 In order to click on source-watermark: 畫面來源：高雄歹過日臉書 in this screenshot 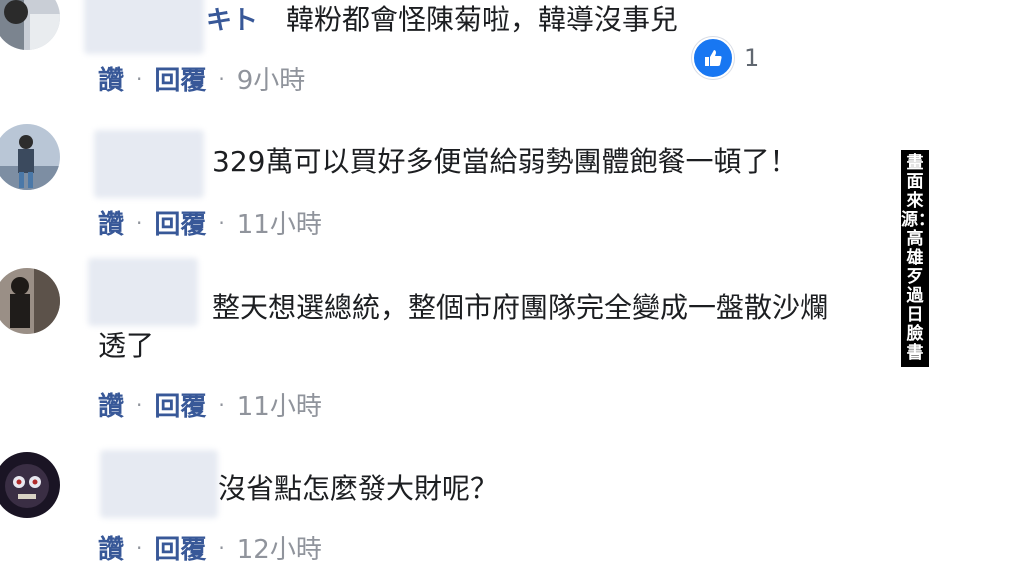, I will do `click(918, 258)`.